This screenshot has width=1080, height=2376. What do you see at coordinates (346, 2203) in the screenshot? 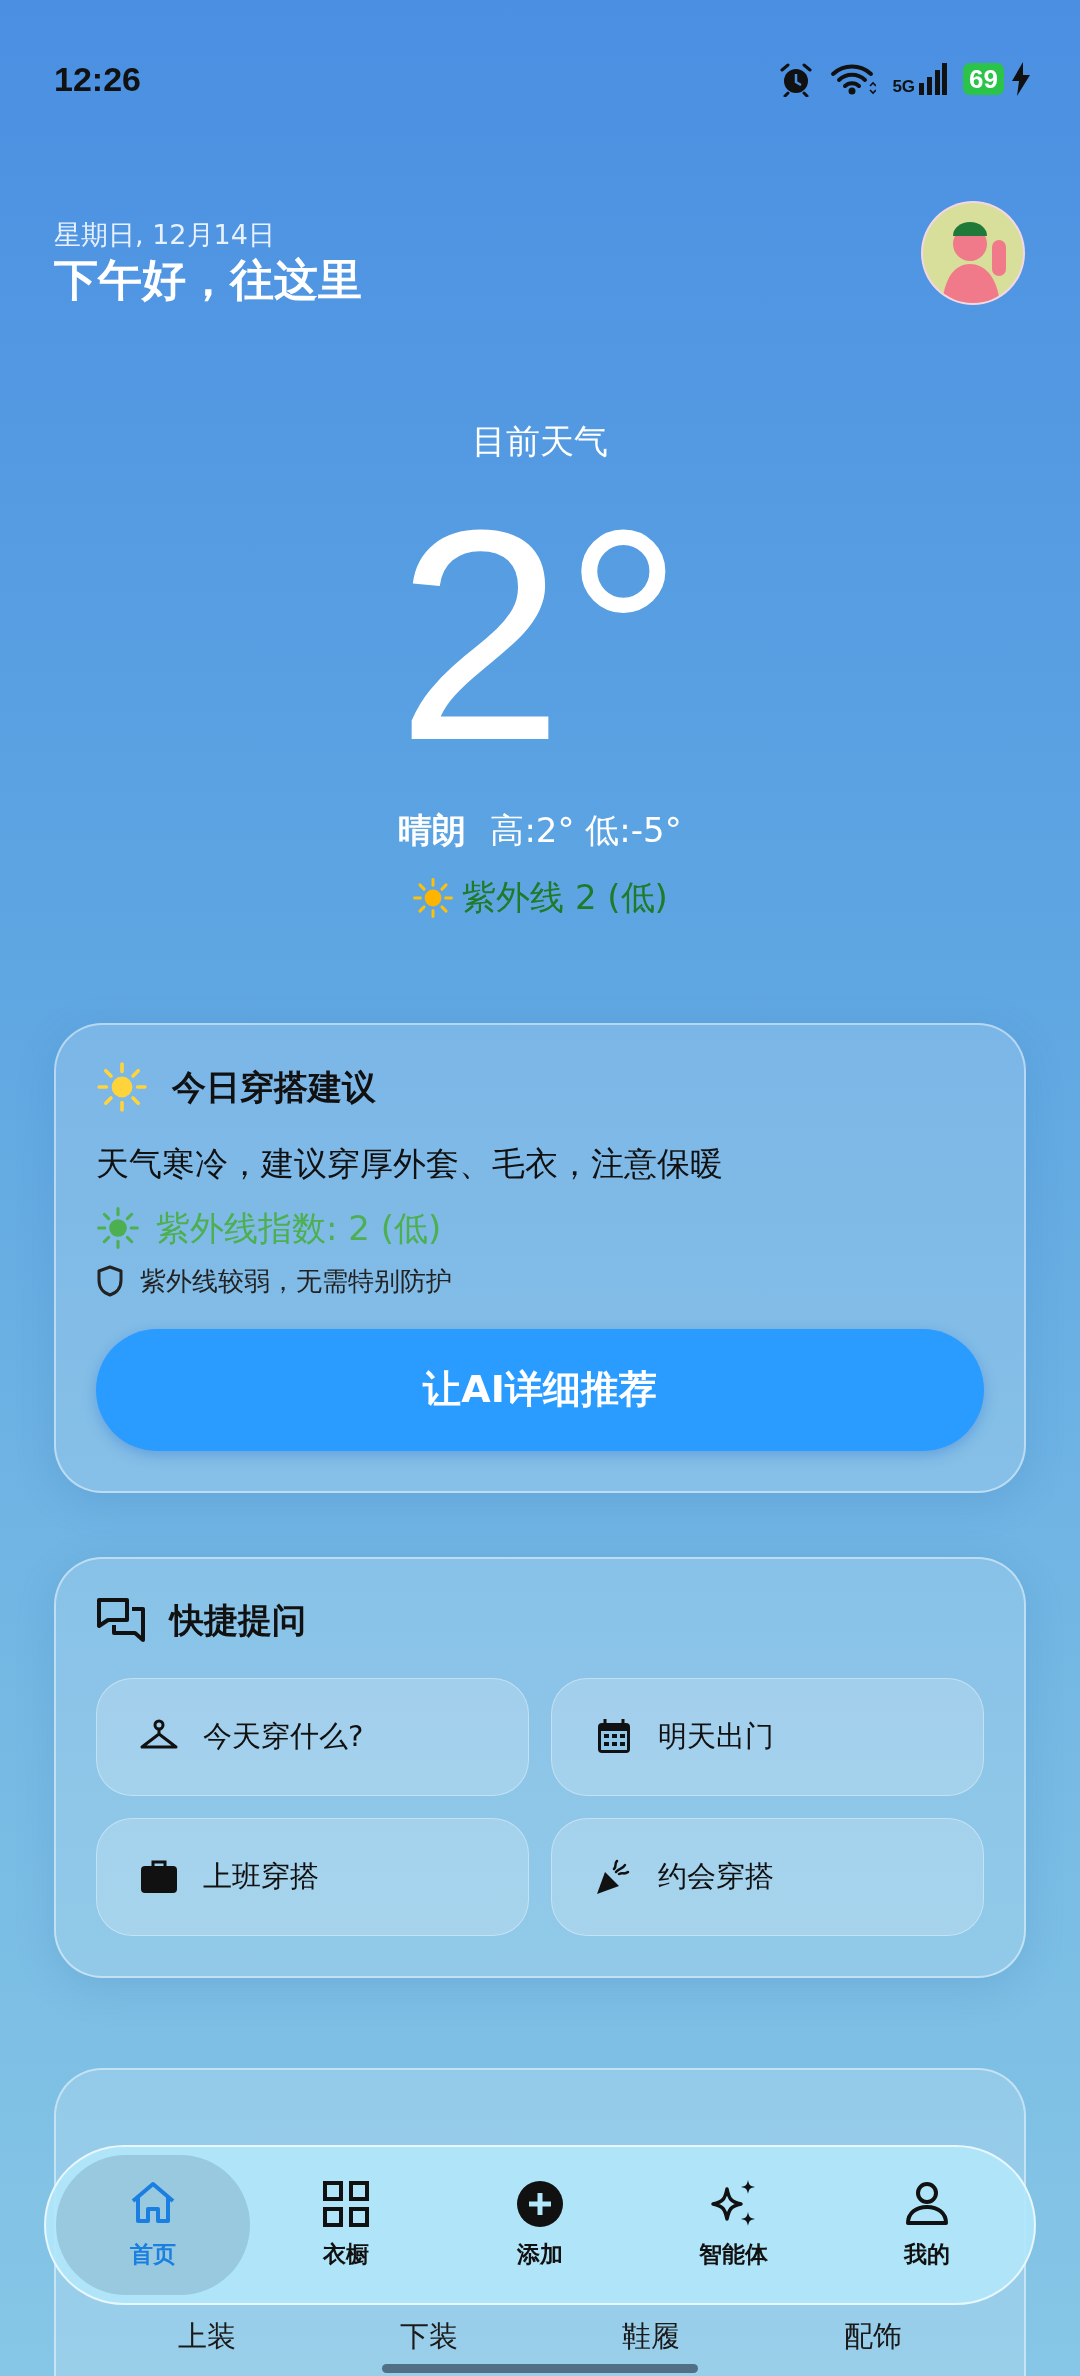
I see `grid-icon` at bounding box center [346, 2203].